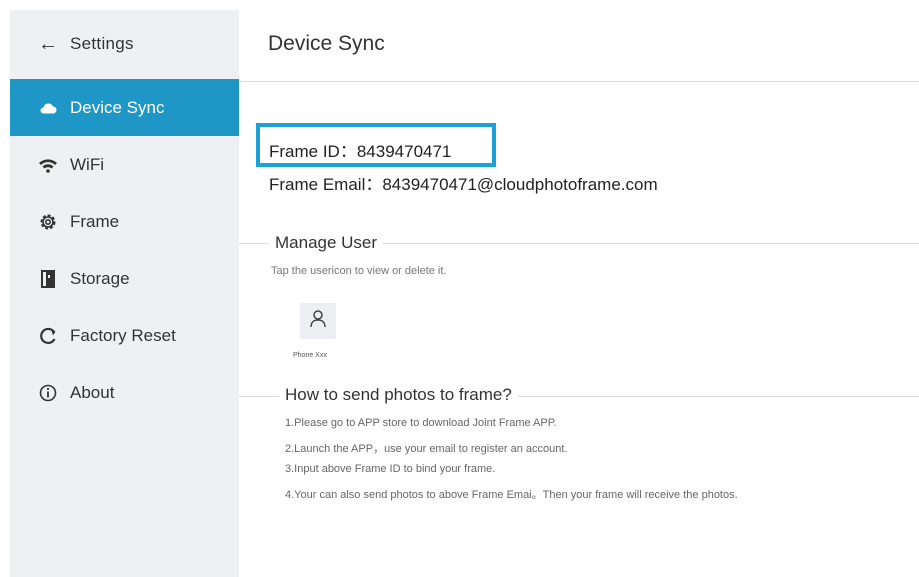  What do you see at coordinates (48, 336) in the screenshot?
I see `reset-icon` at bounding box center [48, 336].